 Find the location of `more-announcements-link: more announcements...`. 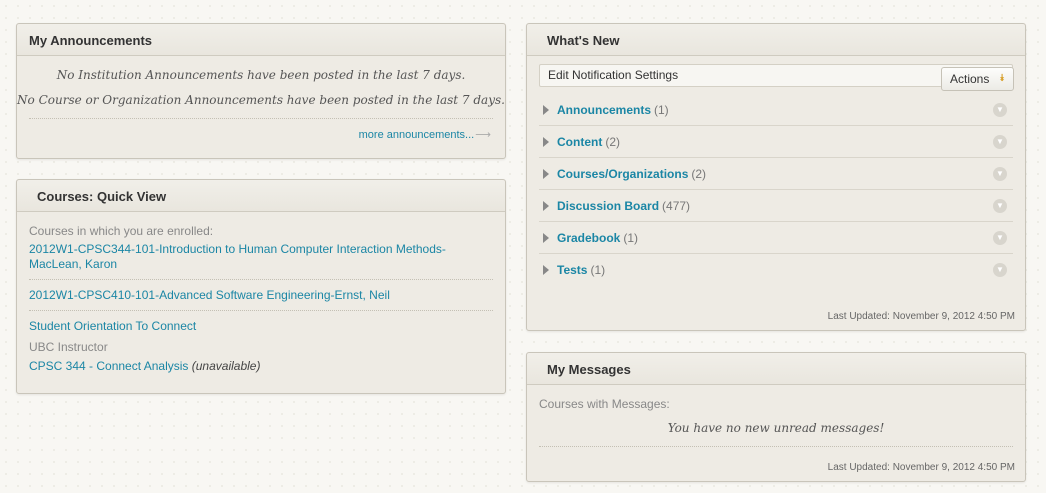

more-announcements-link: more announcements... is located at coordinates (417, 135).